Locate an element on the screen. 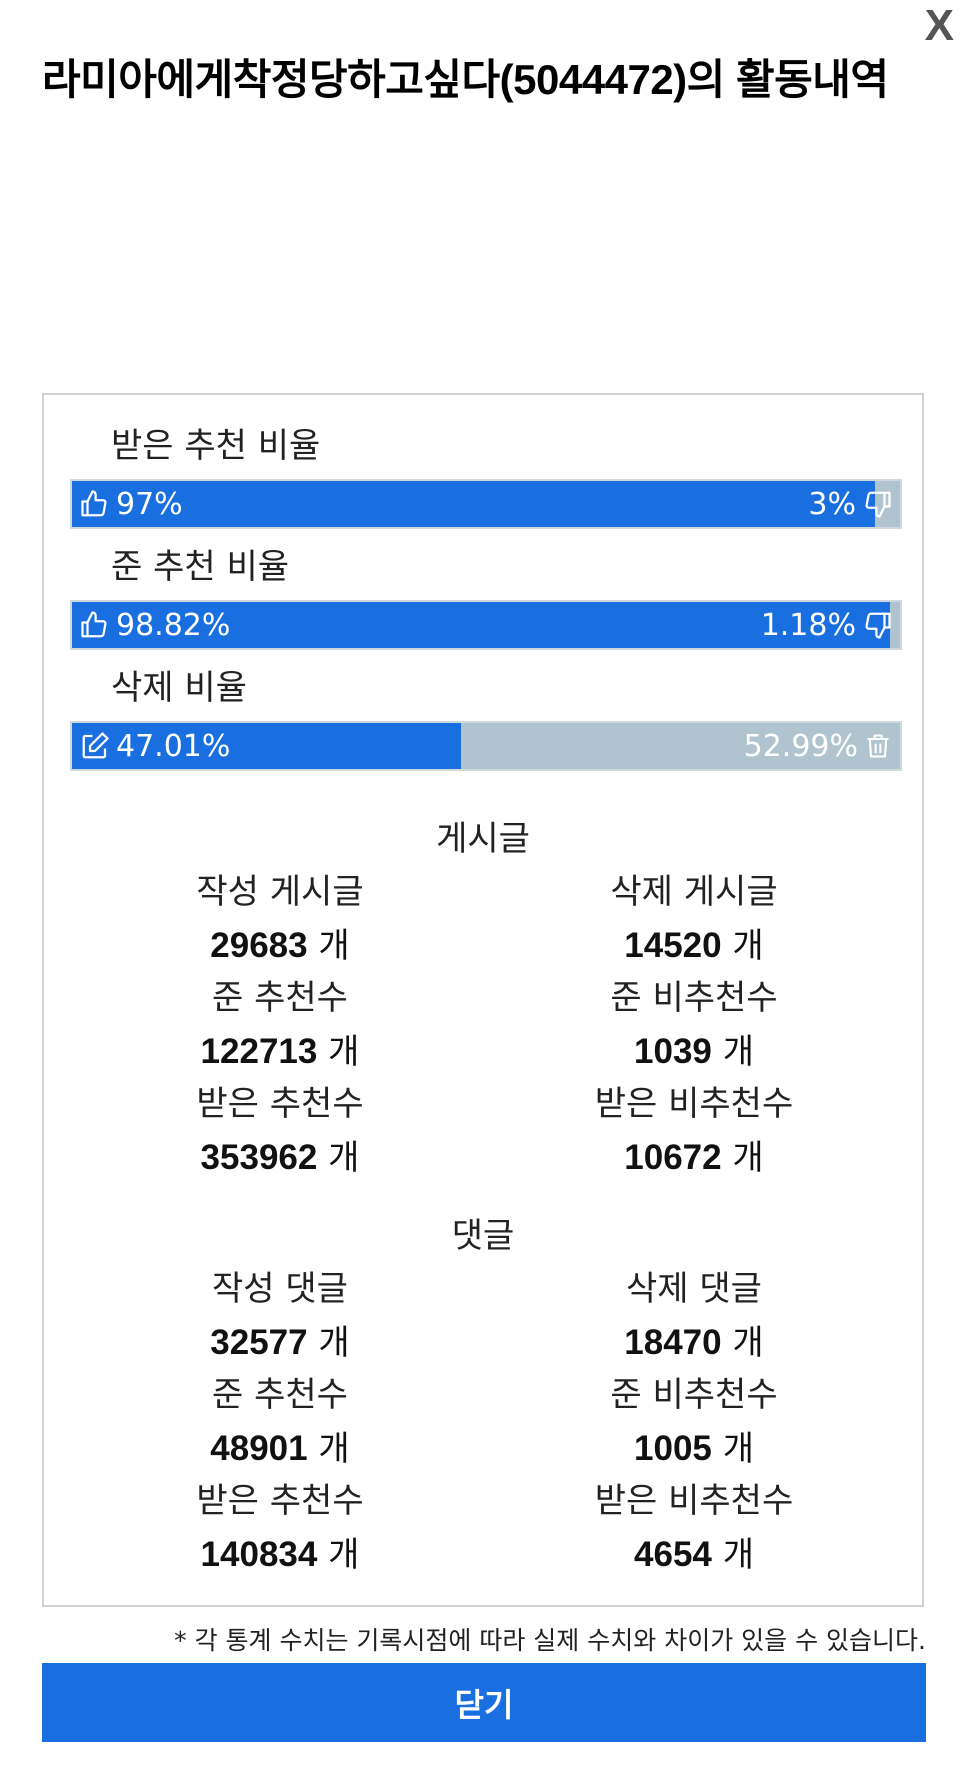  ratio-label-received-recommend: 받은 추천 비율 is located at coordinates (216, 446).